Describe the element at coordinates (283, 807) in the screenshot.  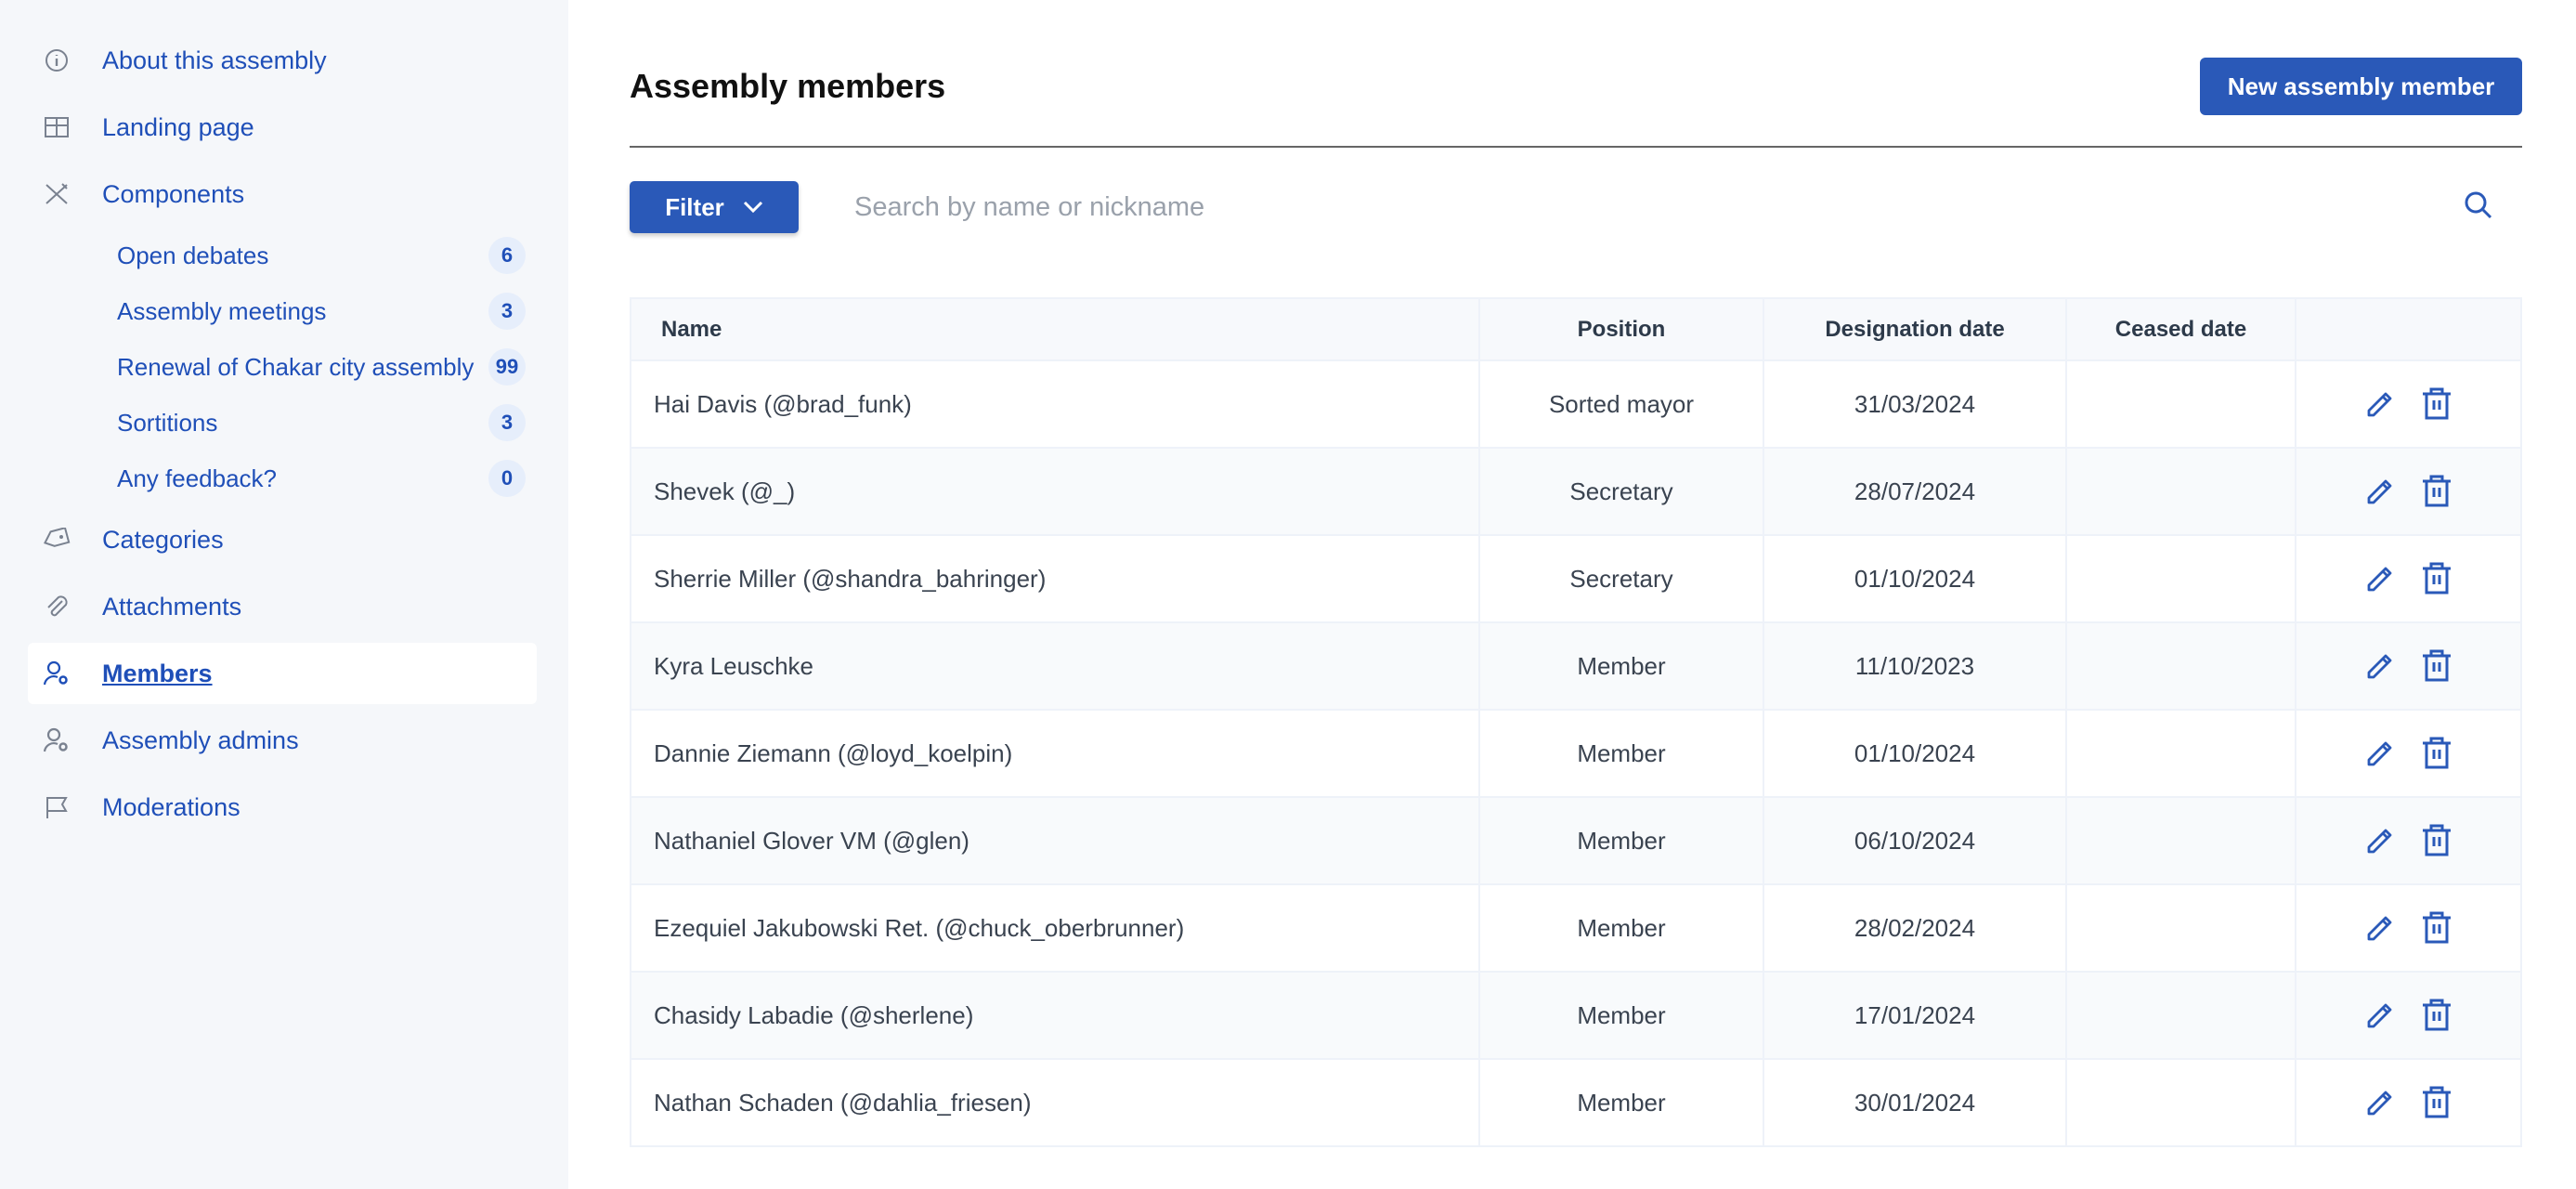
I see `sidebar-item-moderations: Moderations` at that location.